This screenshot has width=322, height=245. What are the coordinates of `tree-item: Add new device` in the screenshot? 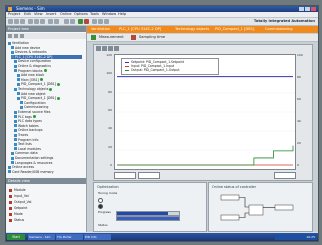 It's located at (46, 48).